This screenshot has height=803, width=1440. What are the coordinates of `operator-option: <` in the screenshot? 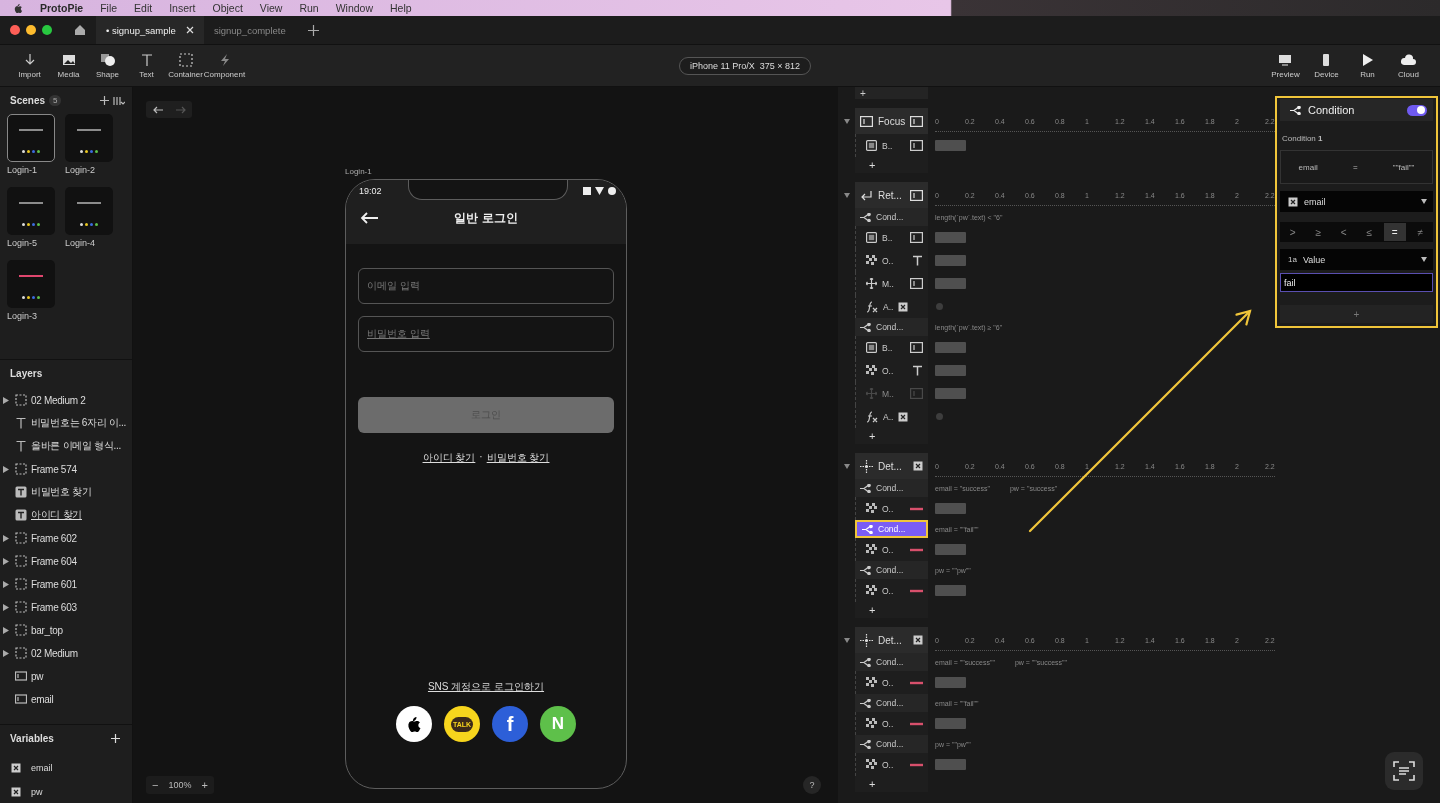 It's located at (1343, 232).